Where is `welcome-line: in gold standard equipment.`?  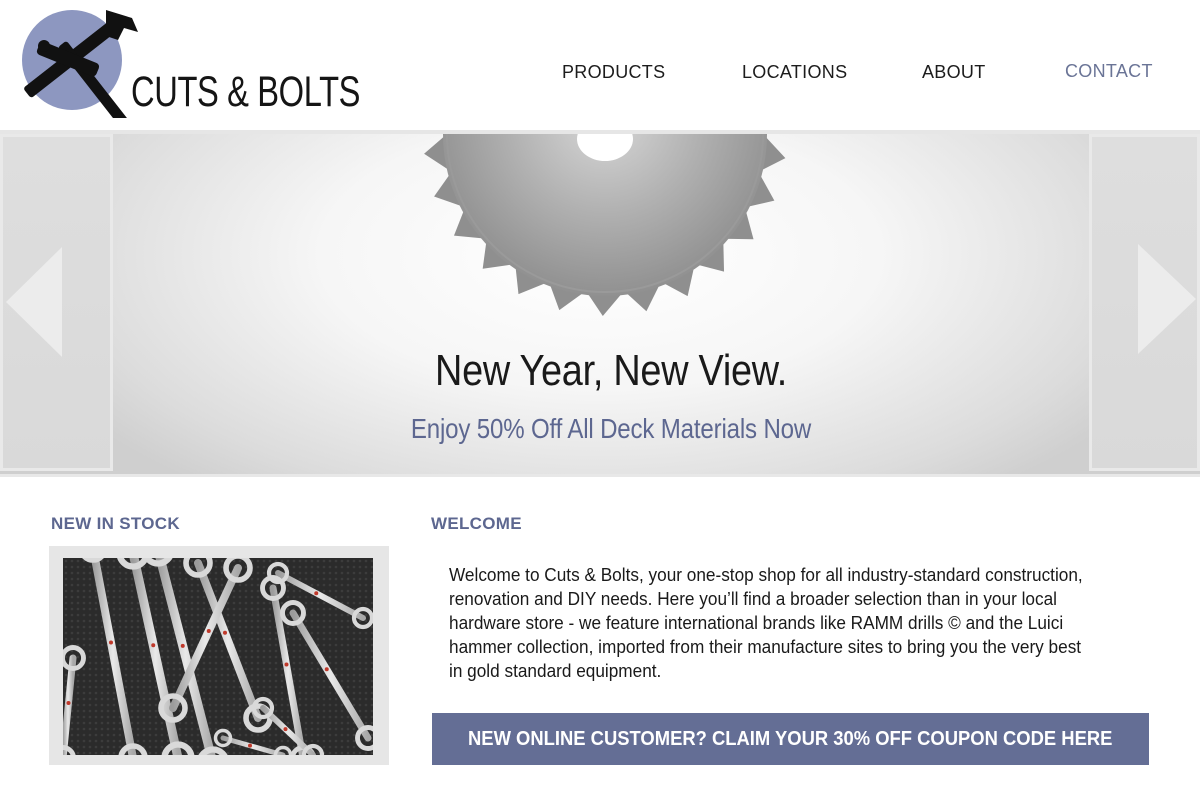 welcome-line: in gold standard equipment. is located at coordinates (555, 670).